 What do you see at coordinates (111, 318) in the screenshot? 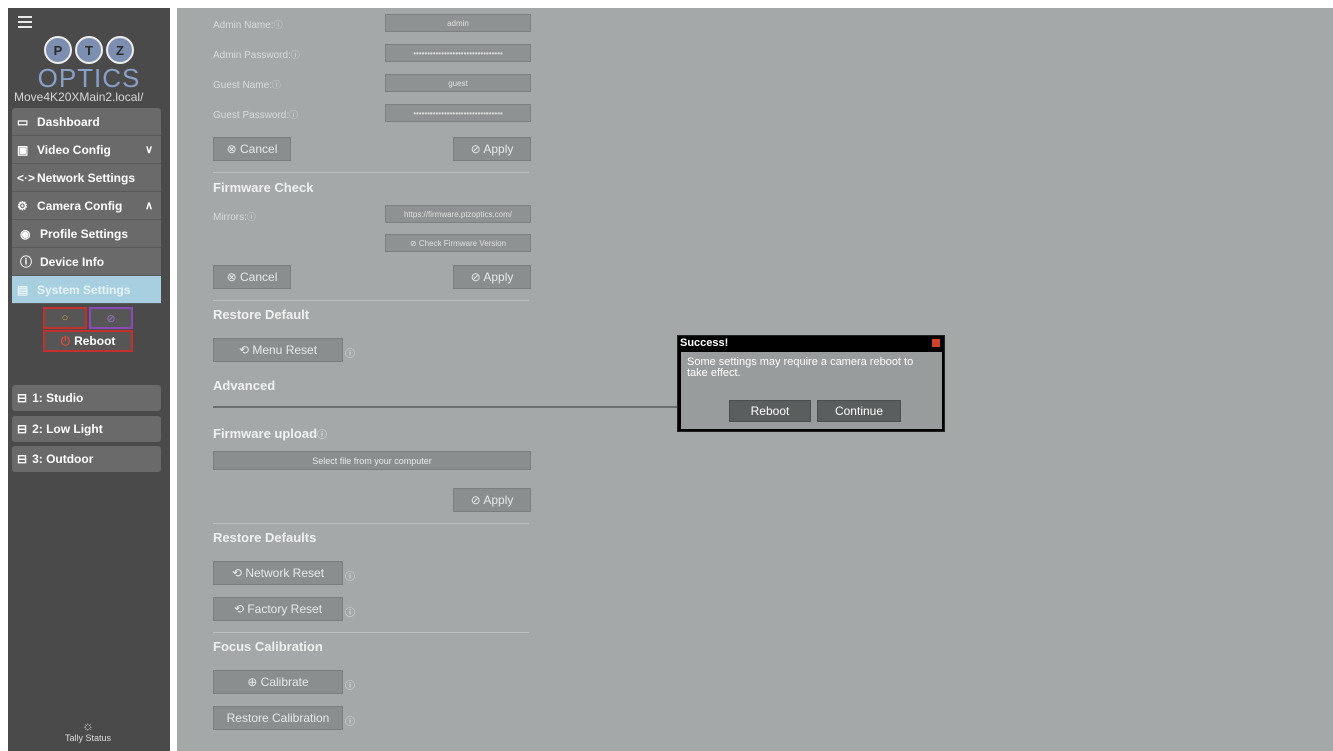
I see `standby-button: ⊘` at bounding box center [111, 318].